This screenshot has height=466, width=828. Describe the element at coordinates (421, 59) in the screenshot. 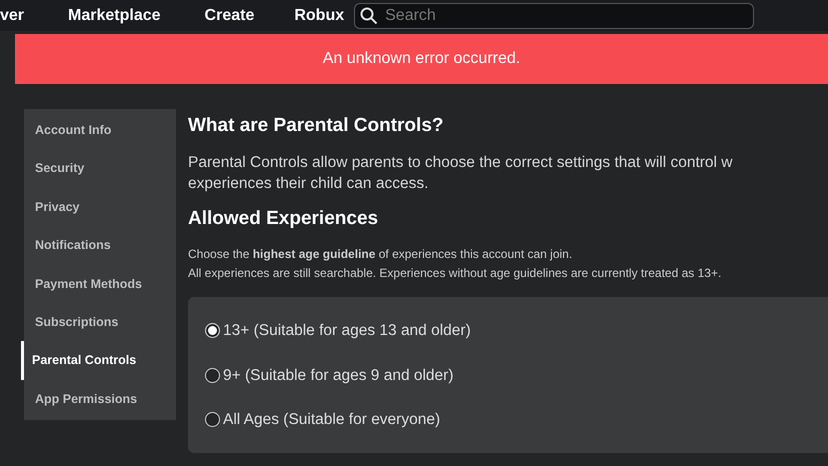

I see `error-message: An unknown error occurred.` at that location.